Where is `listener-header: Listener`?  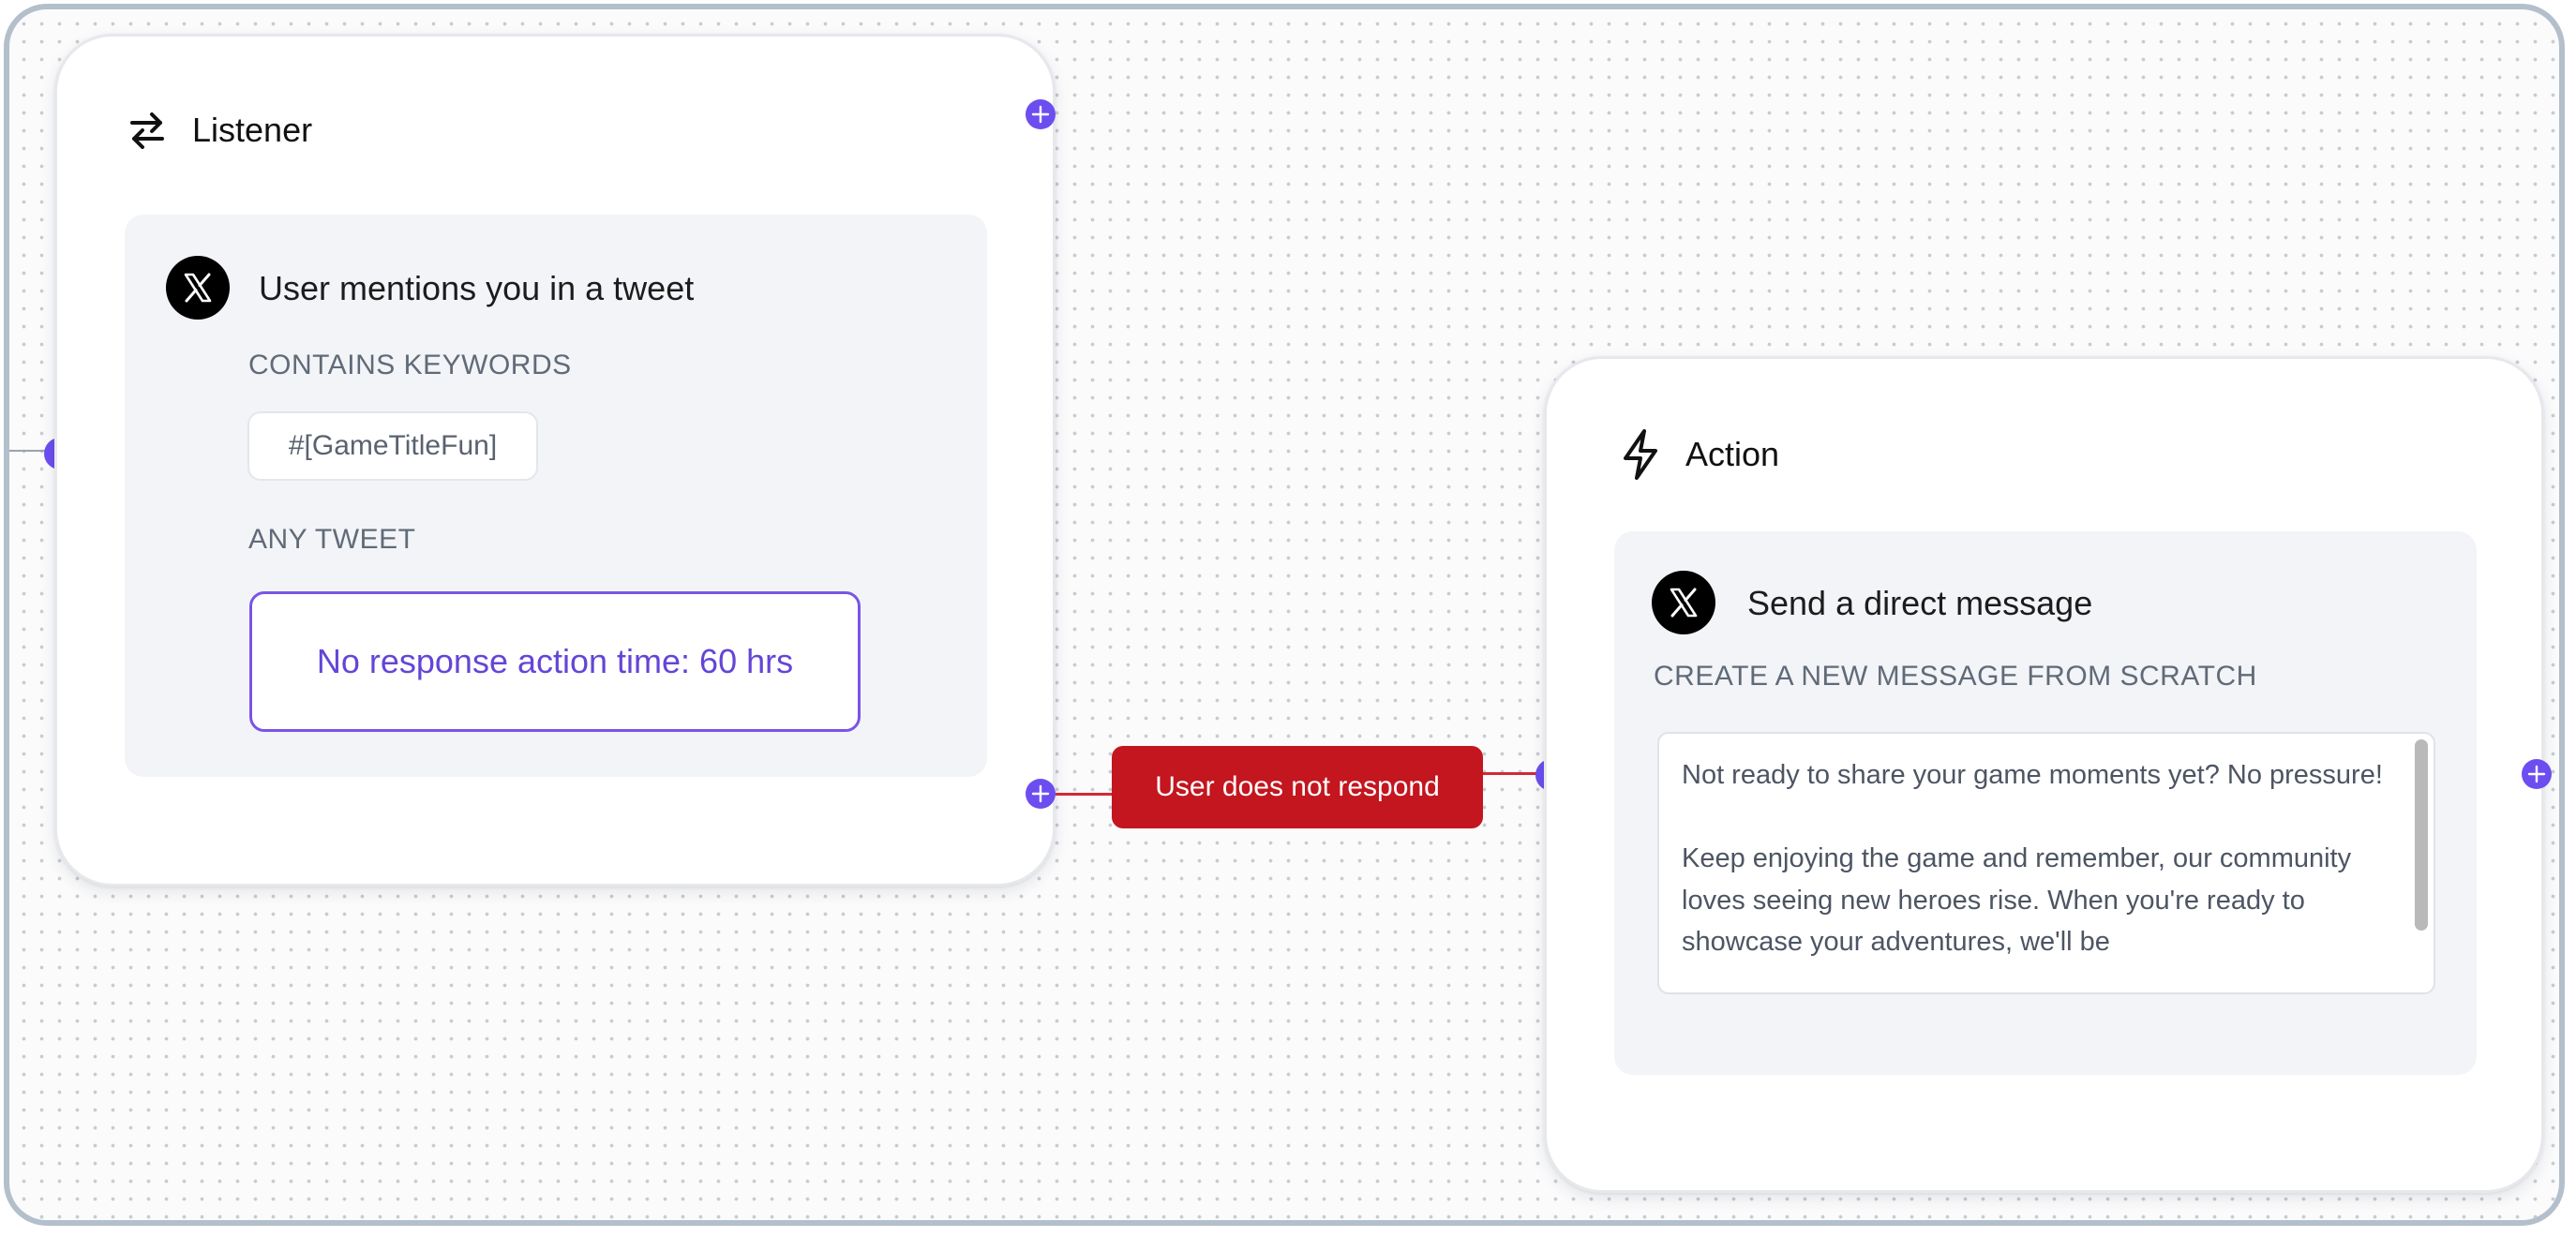 listener-header: Listener is located at coordinates (220, 130).